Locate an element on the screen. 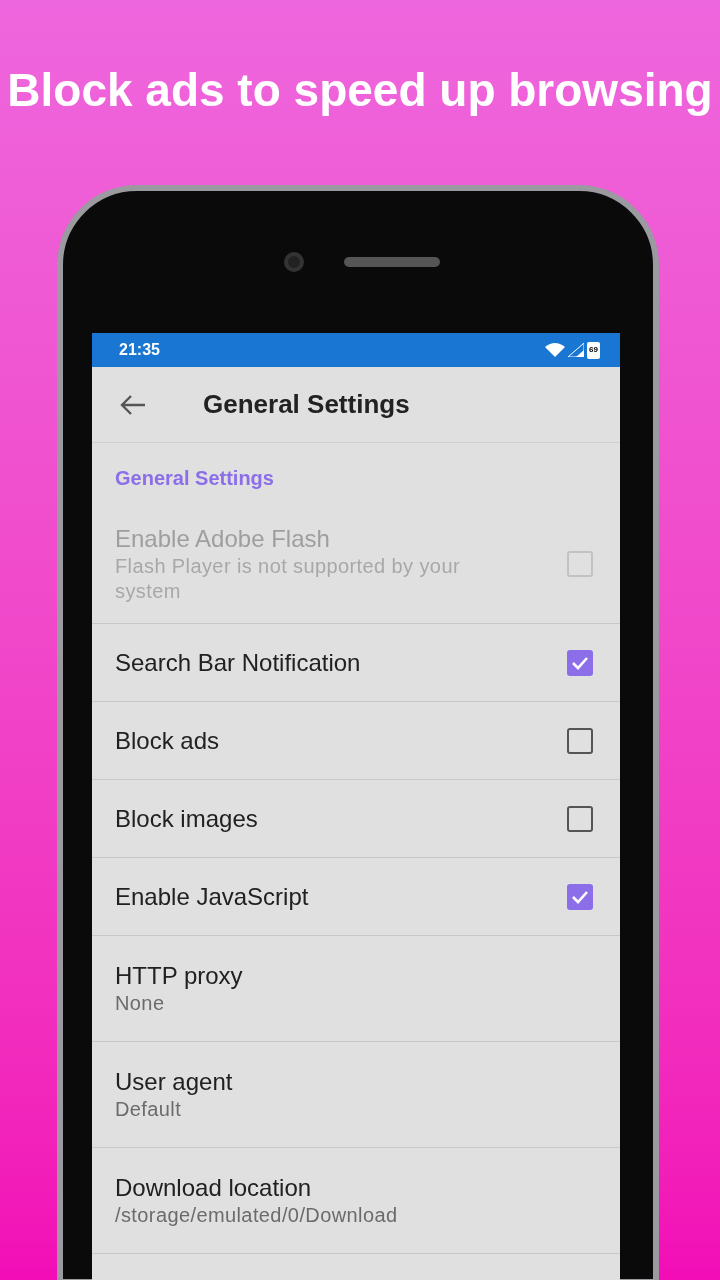 The image size is (720, 1280). setting-title: User agent is located at coordinates (174, 1082).